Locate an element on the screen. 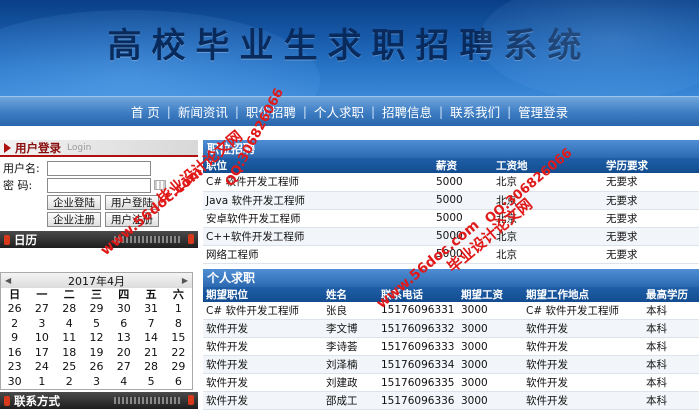 The height and width of the screenshot is (414, 699). table-row: 网络工程师 5000 北京 无要求 is located at coordinates (451, 254).